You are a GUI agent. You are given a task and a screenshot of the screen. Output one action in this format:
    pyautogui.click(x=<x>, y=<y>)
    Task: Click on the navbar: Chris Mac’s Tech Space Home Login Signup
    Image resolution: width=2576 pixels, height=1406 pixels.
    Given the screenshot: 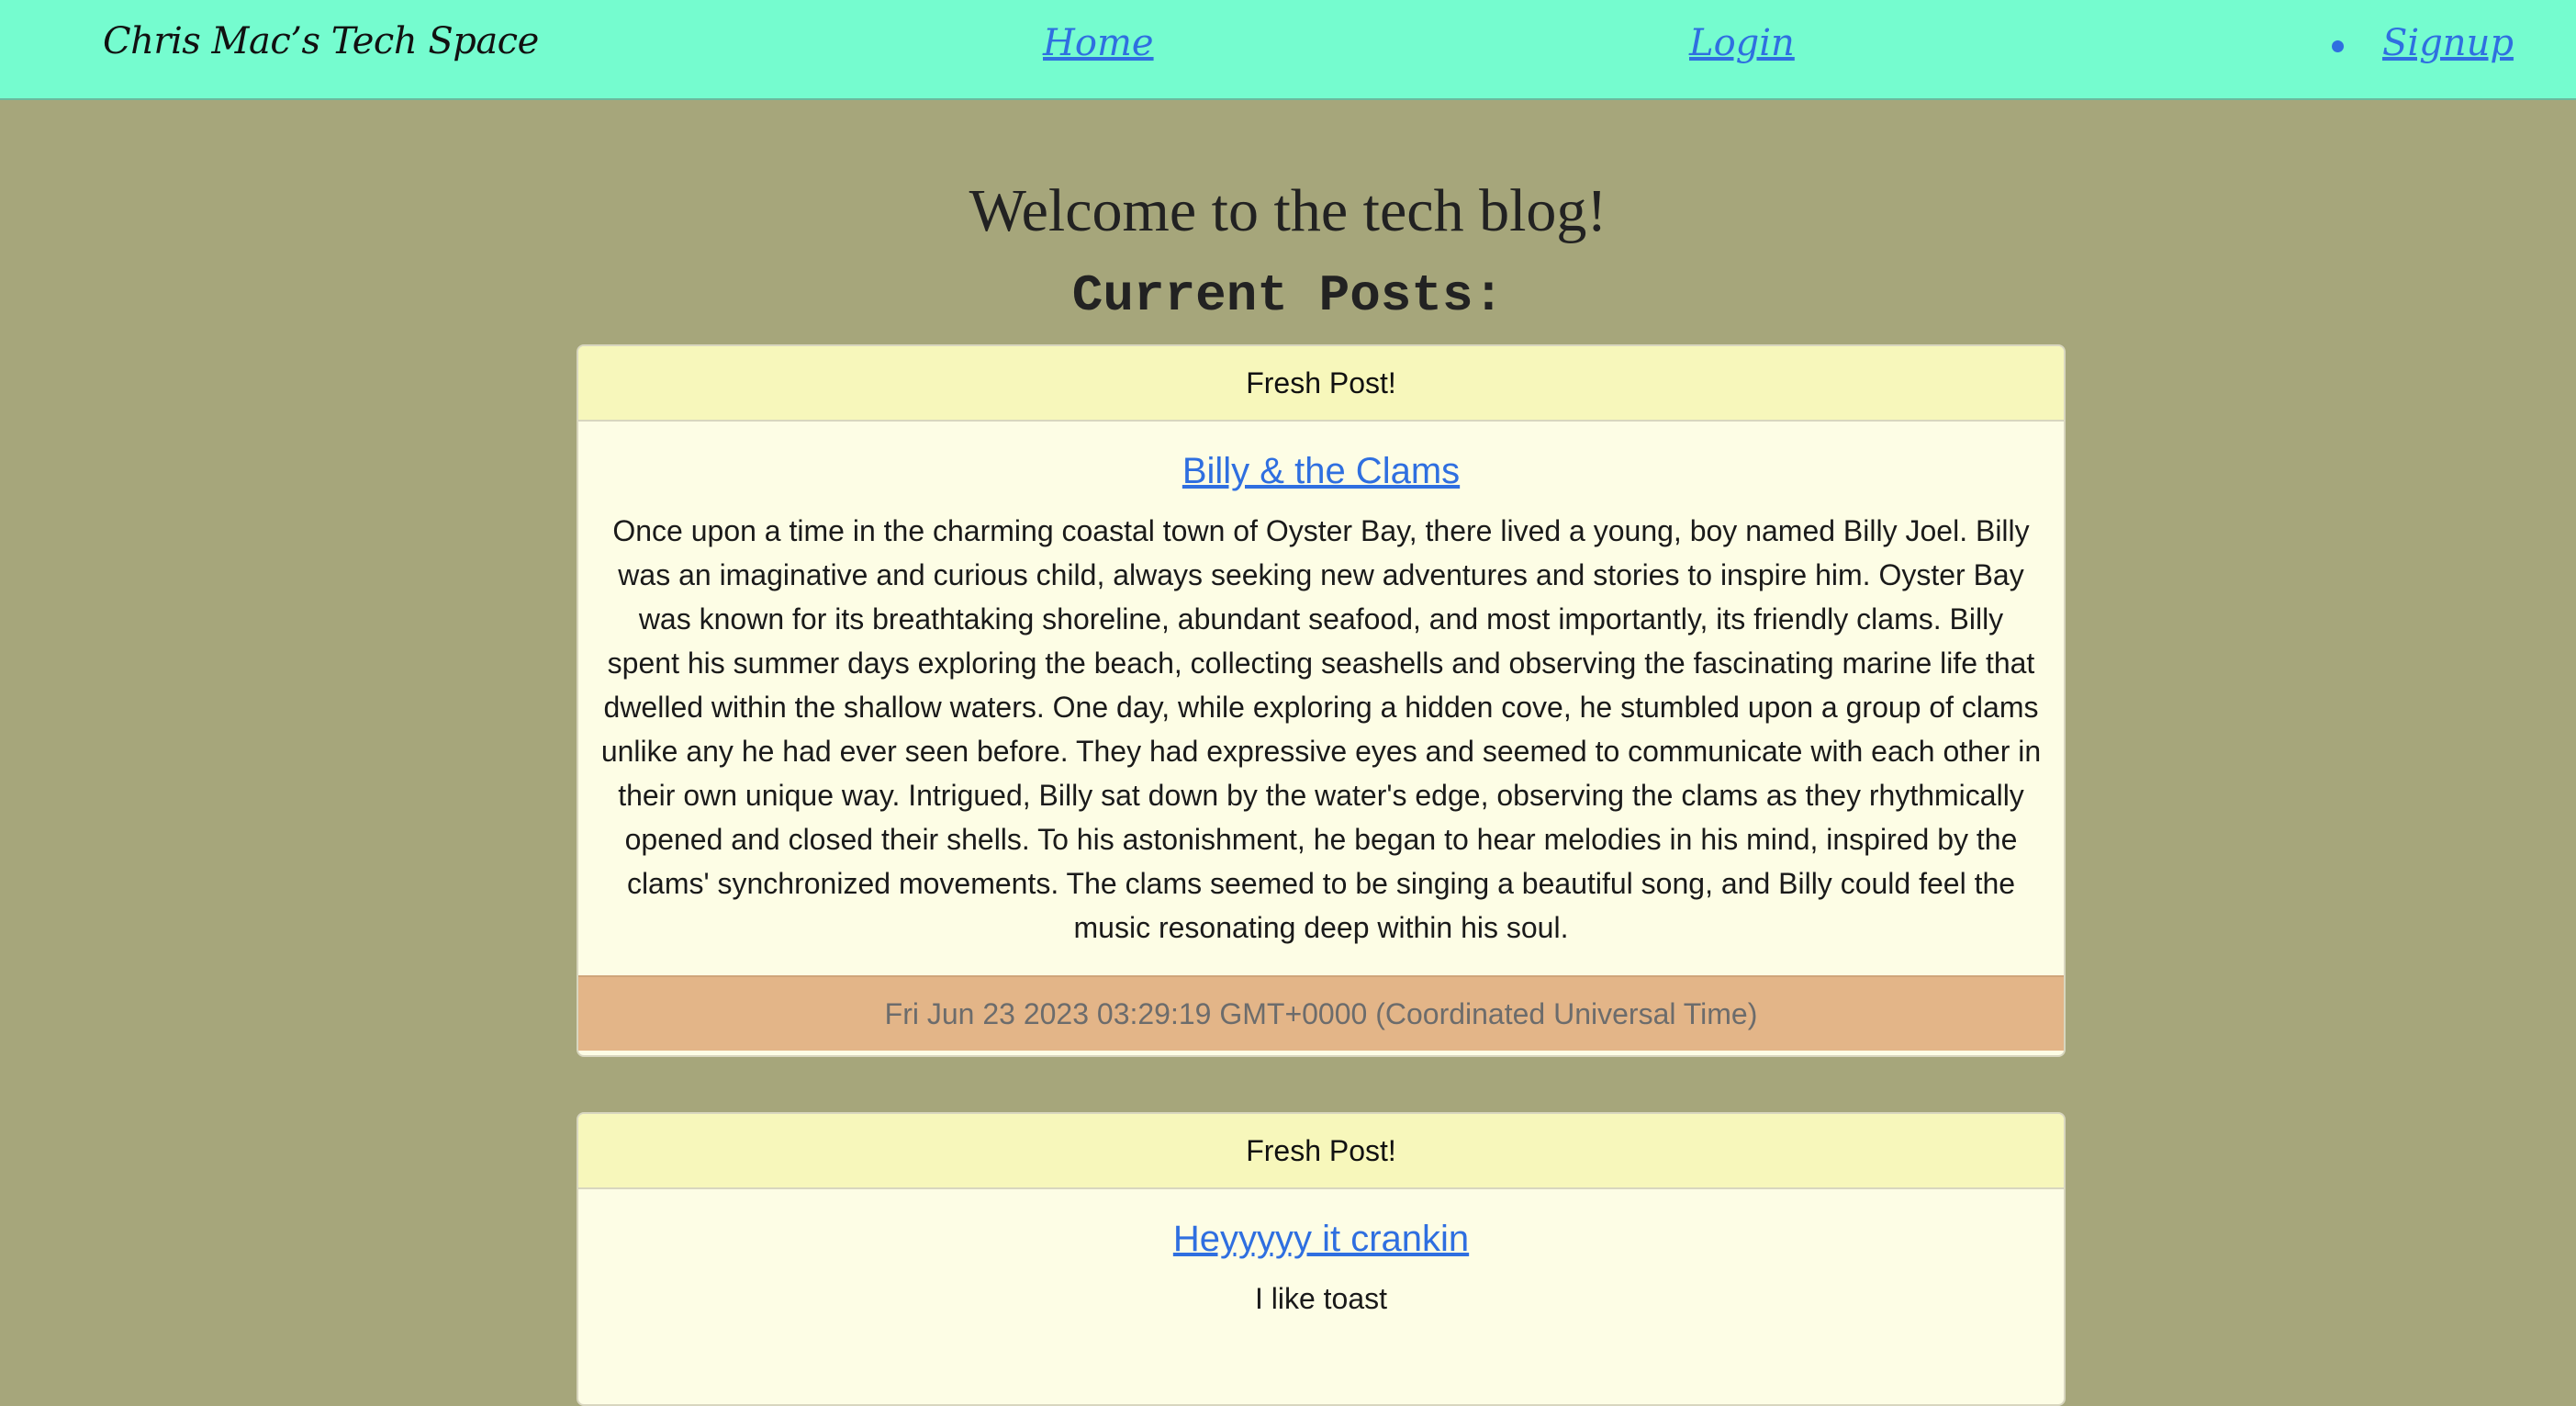 What is the action you would take?
    pyautogui.click(x=1288, y=50)
    